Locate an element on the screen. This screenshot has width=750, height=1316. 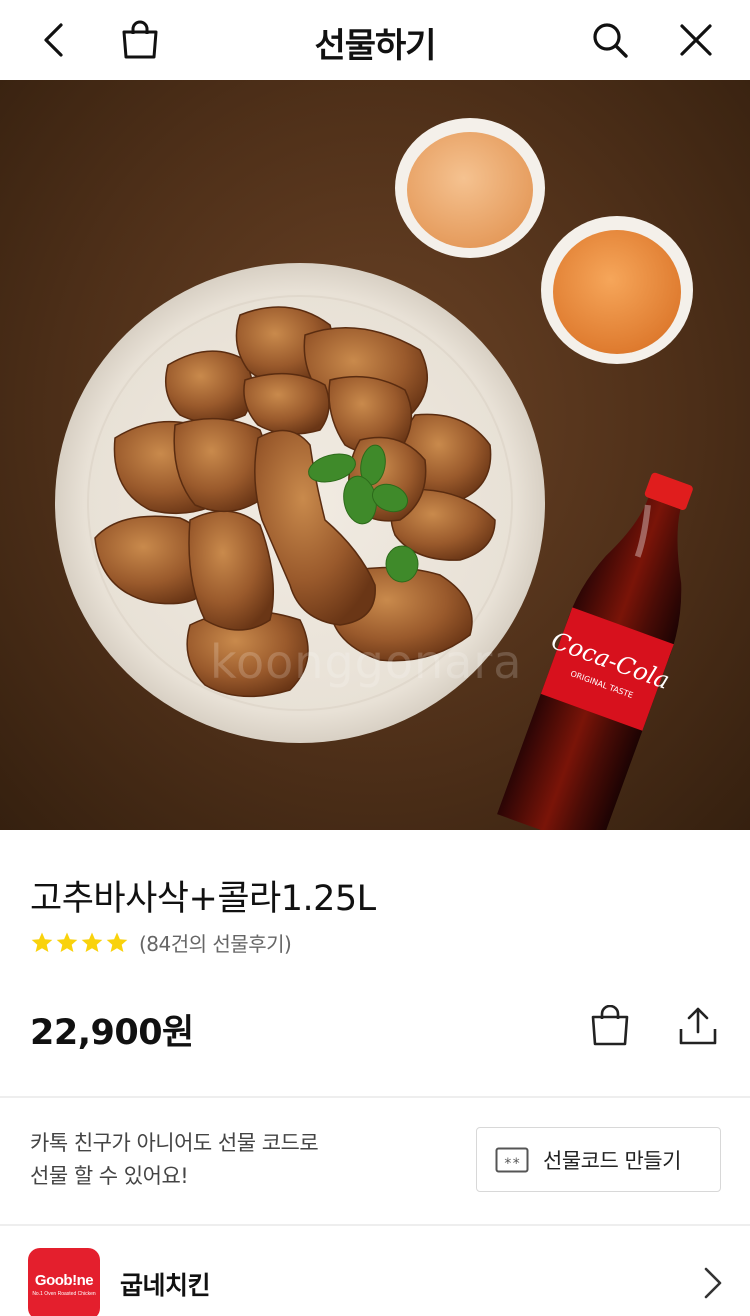
search-button is located at coordinates (610, 40).